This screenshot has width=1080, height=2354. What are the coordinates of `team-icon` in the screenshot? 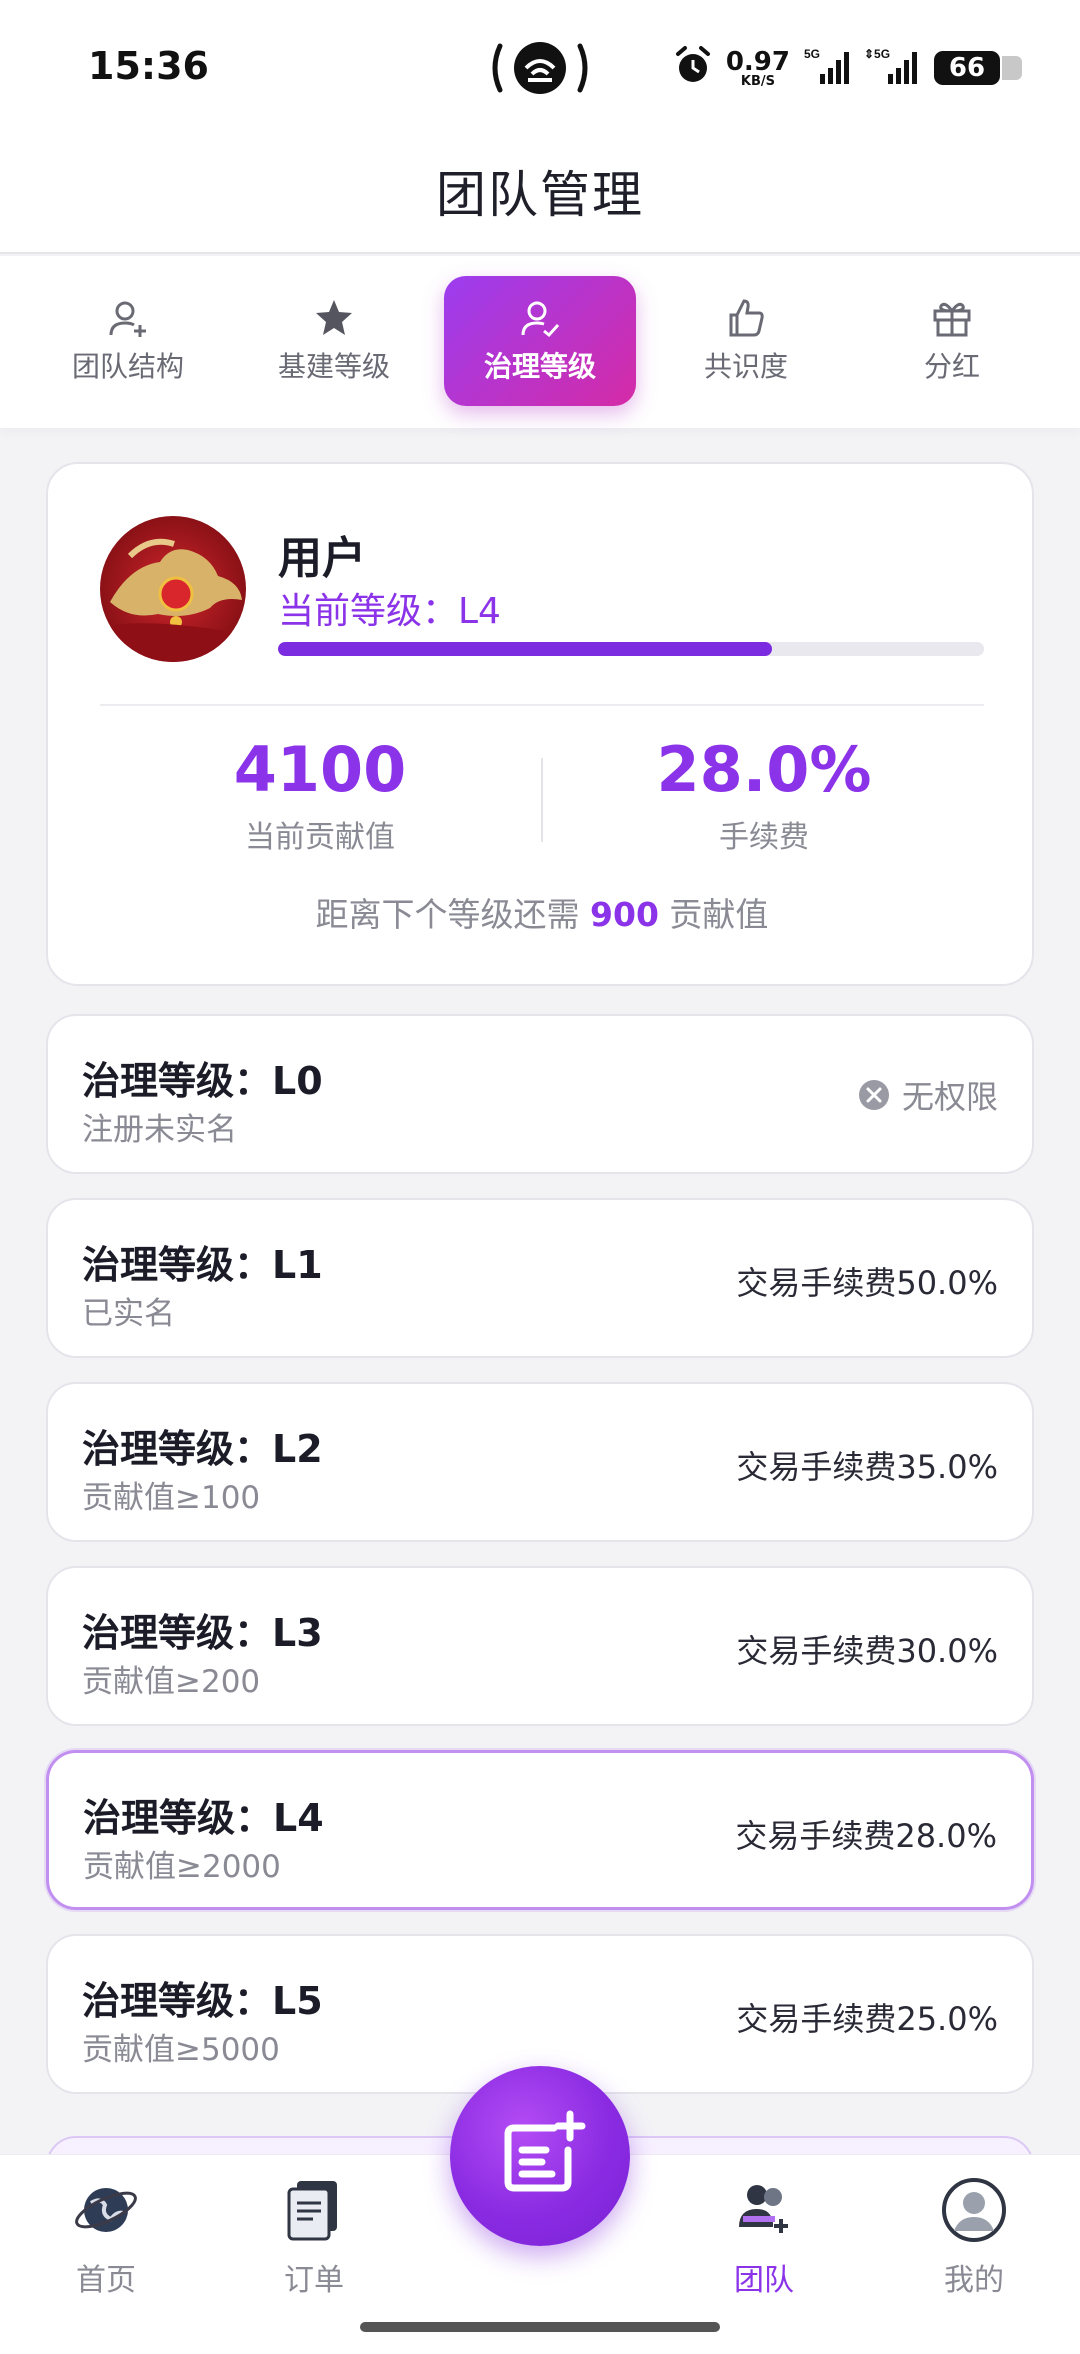 It's located at (763, 2209).